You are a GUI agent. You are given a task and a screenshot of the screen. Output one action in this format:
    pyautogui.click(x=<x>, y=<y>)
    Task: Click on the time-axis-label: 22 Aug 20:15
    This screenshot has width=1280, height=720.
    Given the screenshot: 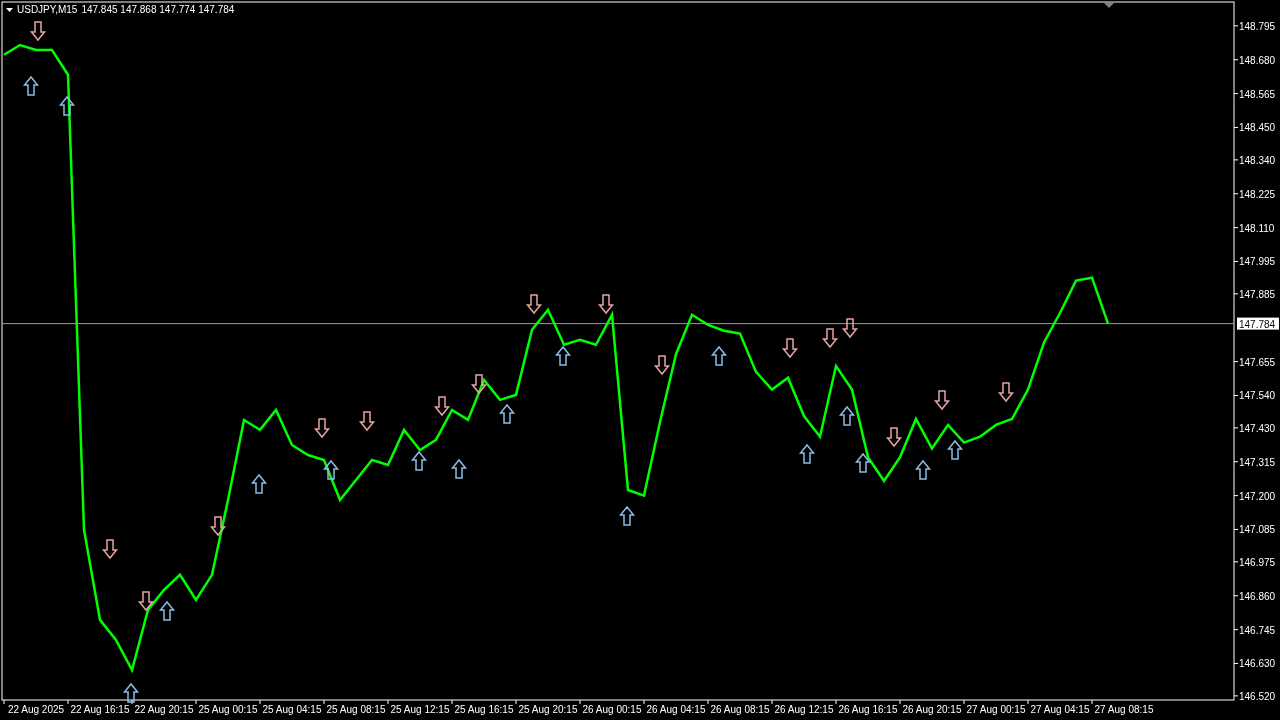 What is the action you would take?
    pyautogui.click(x=164, y=709)
    